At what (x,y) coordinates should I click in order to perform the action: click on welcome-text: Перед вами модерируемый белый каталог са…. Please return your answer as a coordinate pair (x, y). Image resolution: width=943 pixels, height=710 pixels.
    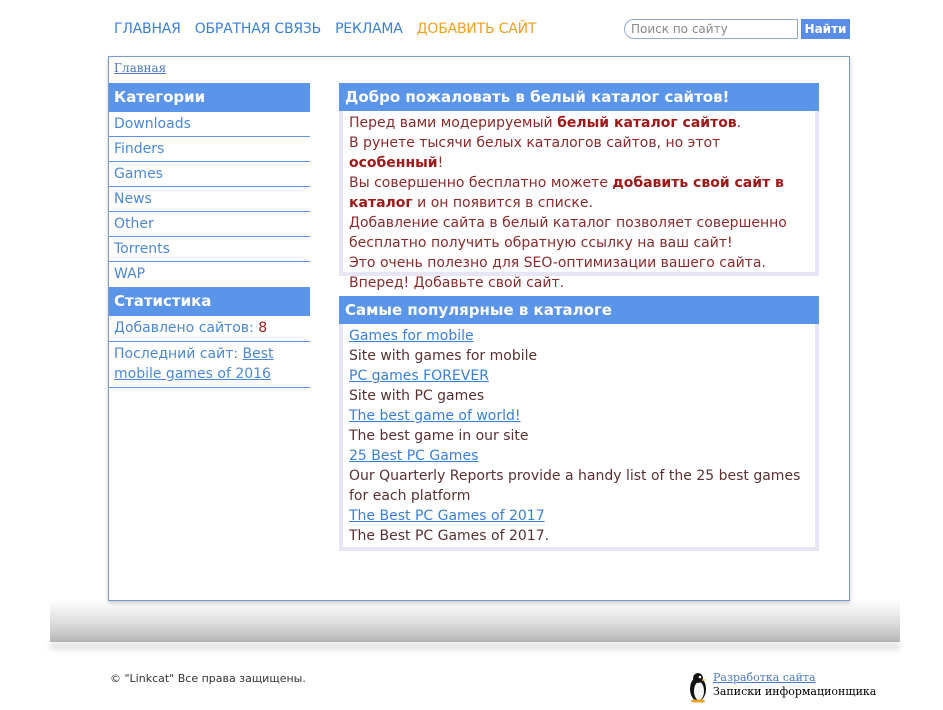
    Looking at the image, I should click on (579, 204).